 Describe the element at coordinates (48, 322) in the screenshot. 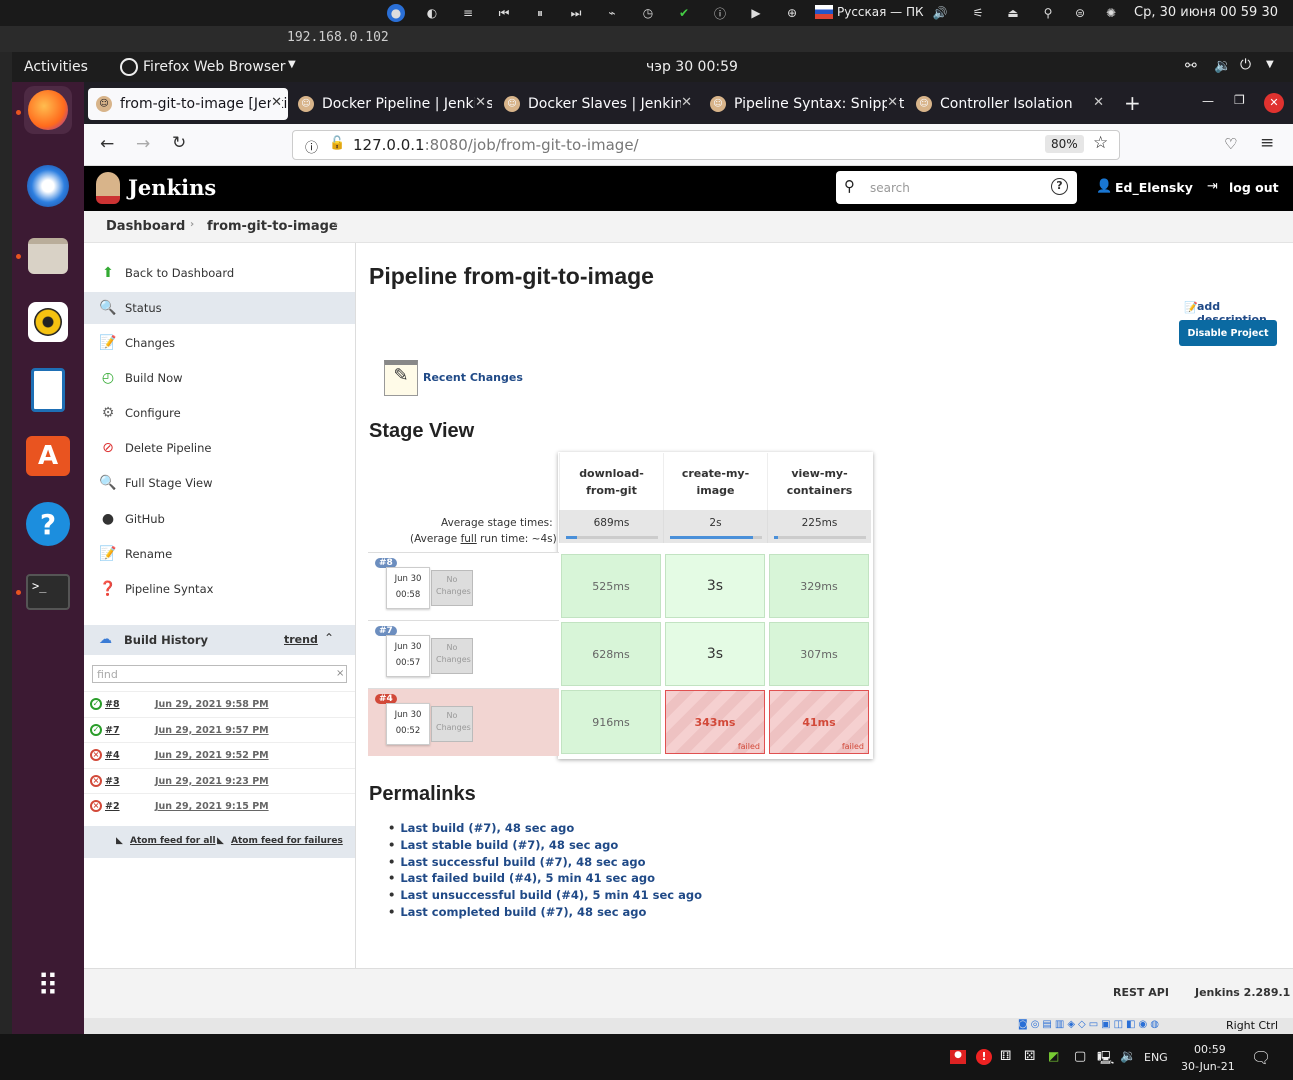

I see `rhythmbox-launcher-icon` at that location.